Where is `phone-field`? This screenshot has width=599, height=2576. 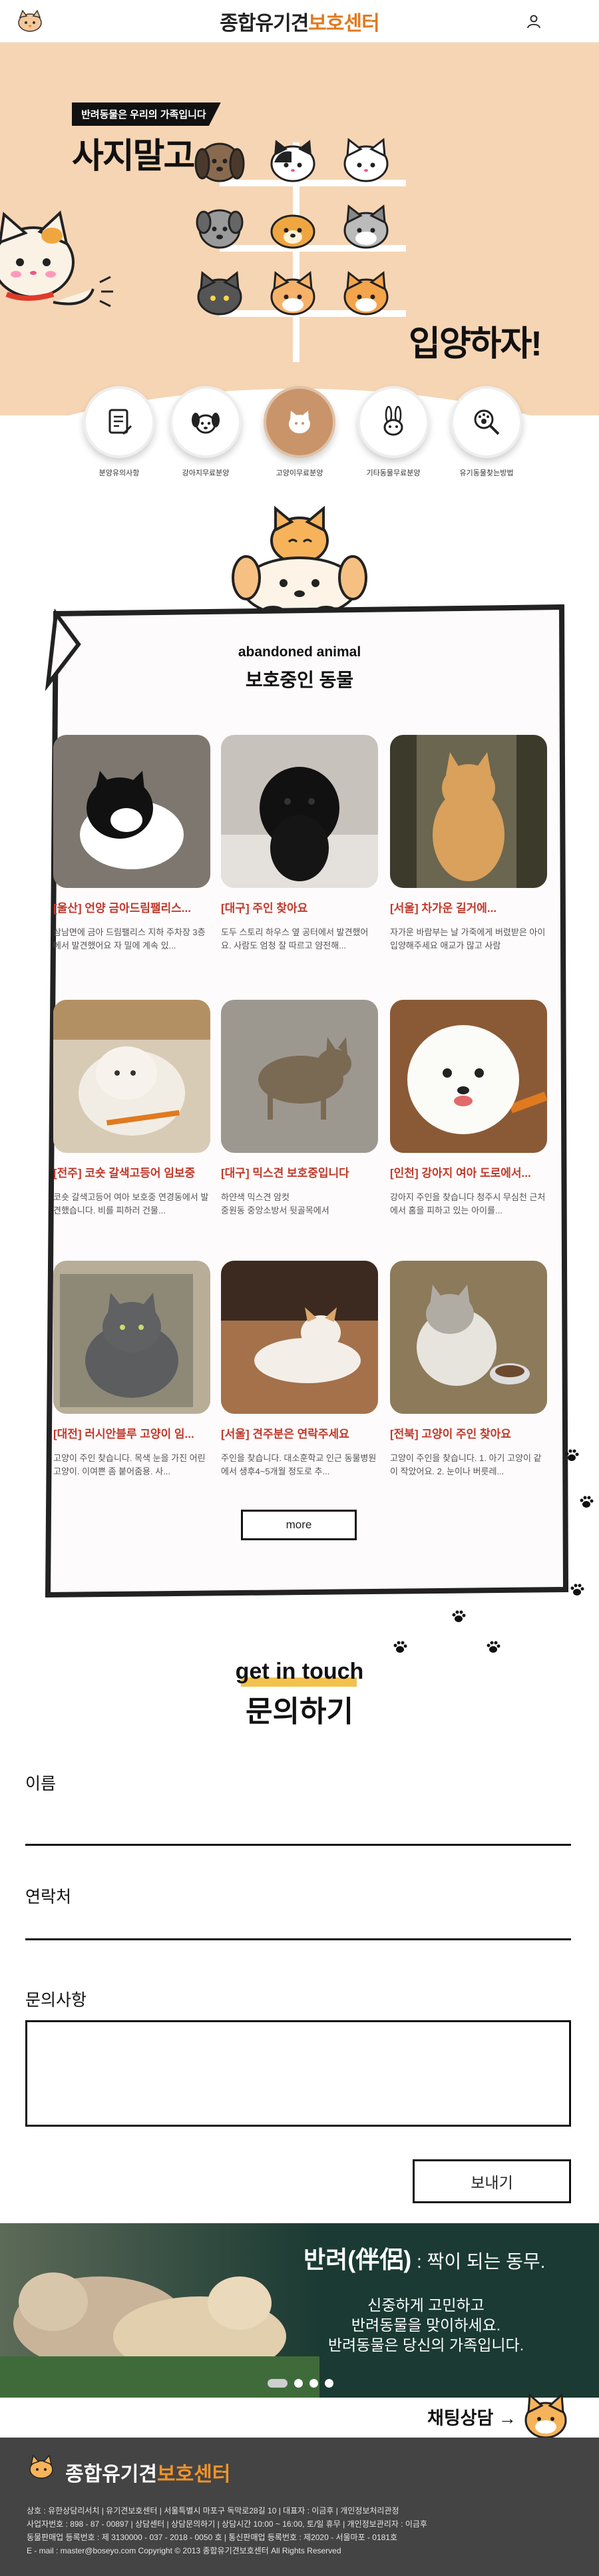
phone-field is located at coordinates (298, 1939).